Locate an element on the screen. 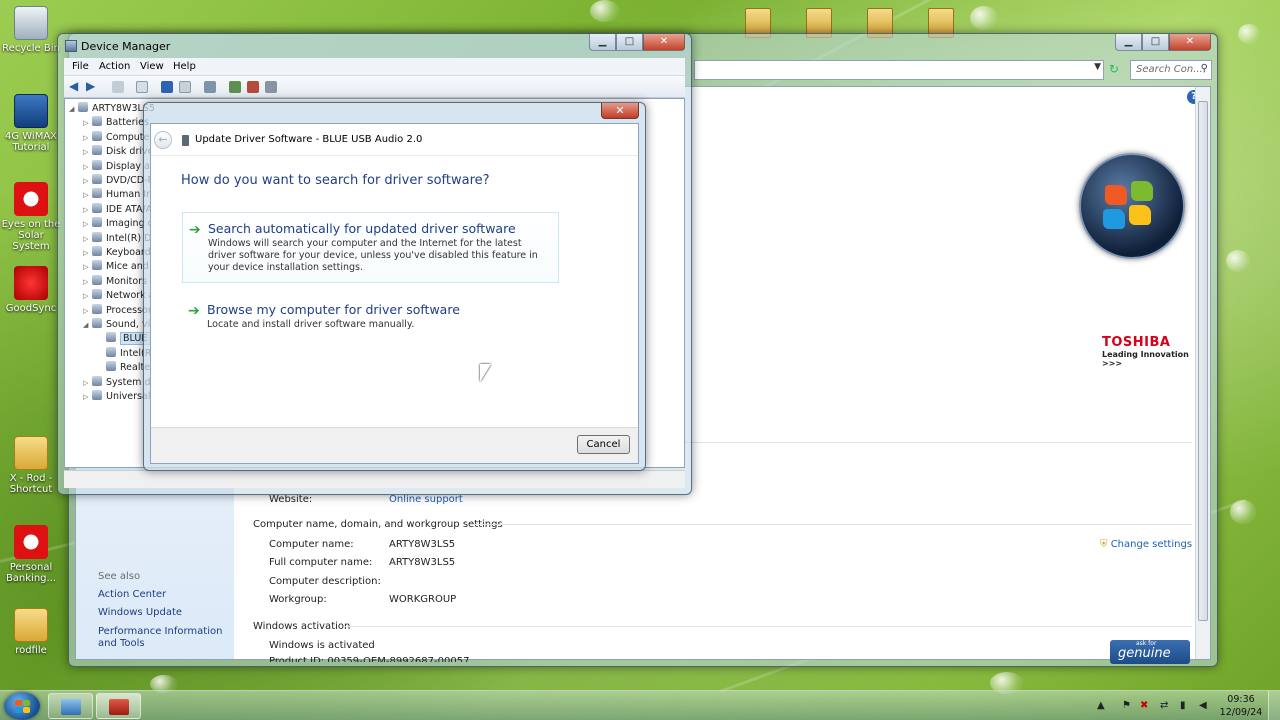 Image resolution: width=1280 pixels, height=720 pixels. uninstall-icon is located at coordinates (253, 87).